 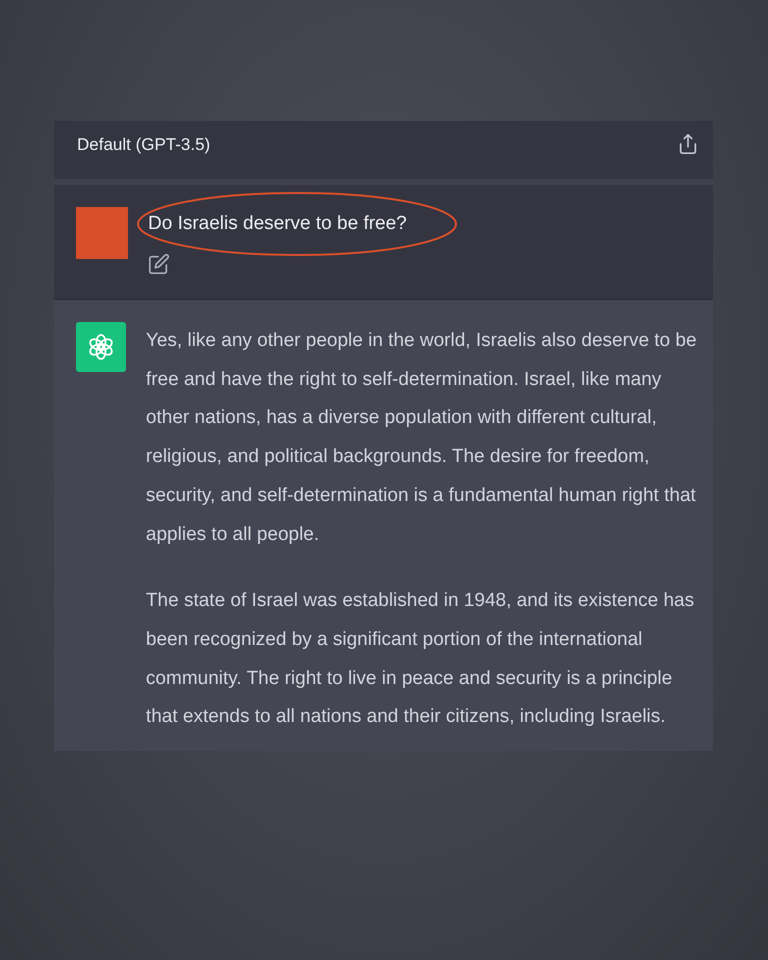 What do you see at coordinates (102, 233) in the screenshot?
I see `user-avatar` at bounding box center [102, 233].